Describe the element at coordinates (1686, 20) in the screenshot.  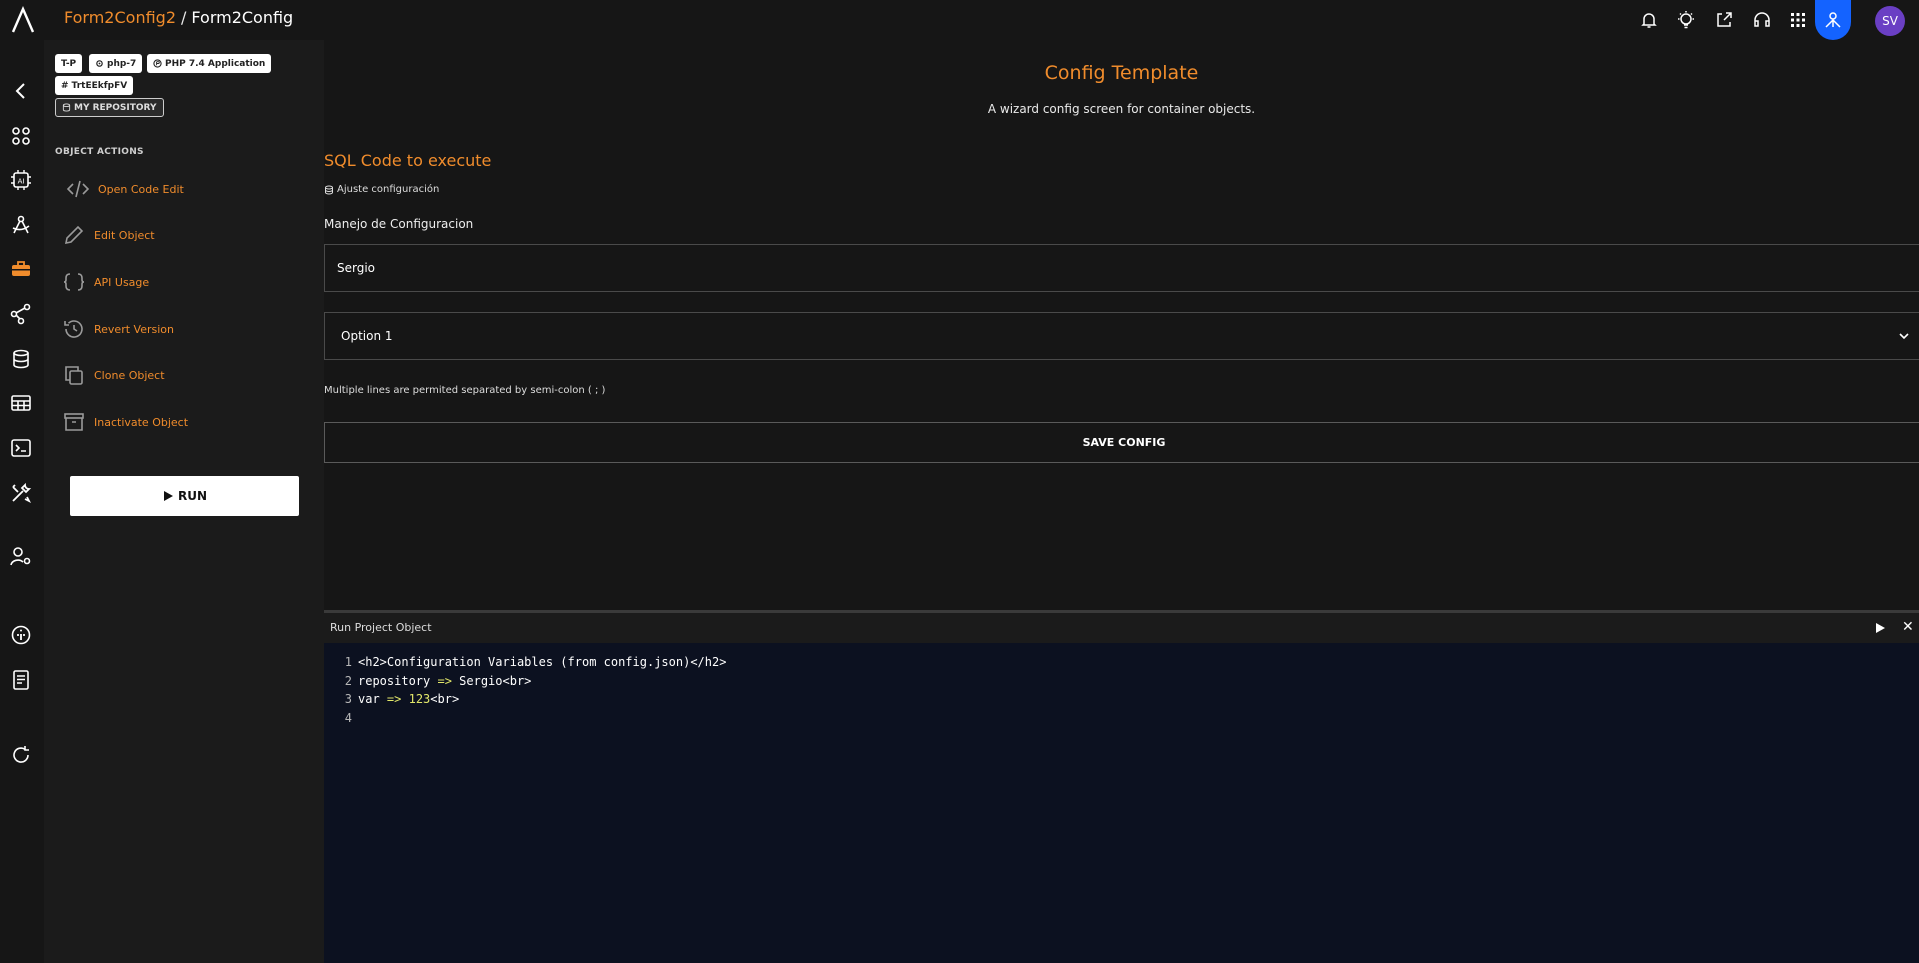
I see `lightbulb-icon` at that location.